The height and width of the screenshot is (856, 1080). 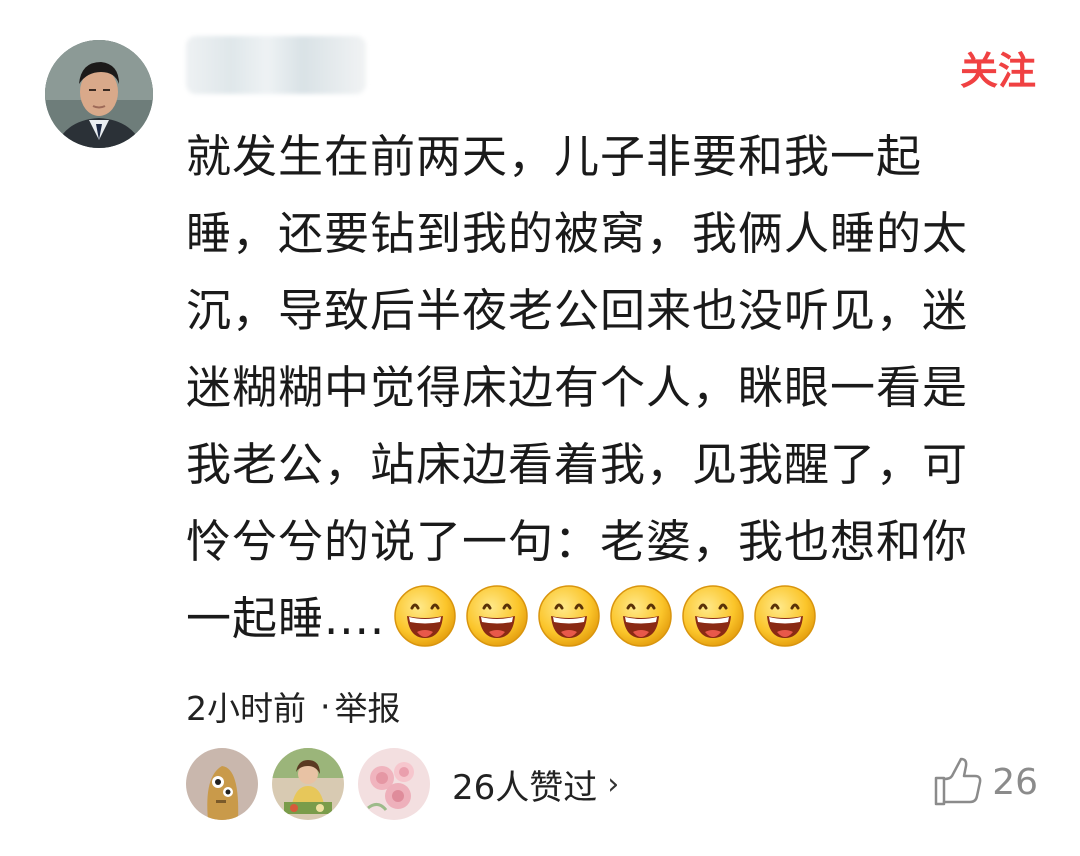 I want to click on like-count: 26, so click(x=1015, y=782).